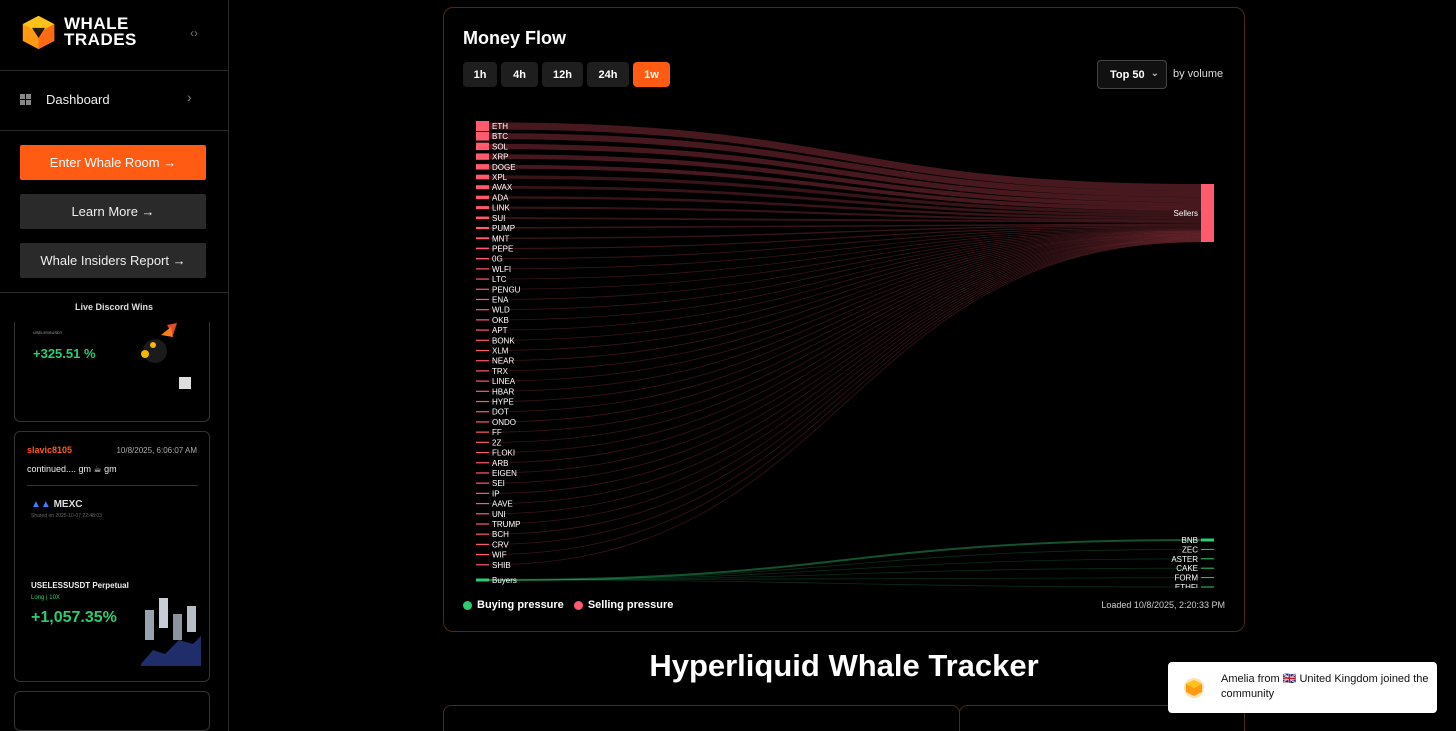 This screenshot has height=731, width=1456. I want to click on buy-target-label: CAKE, so click(1187, 568).